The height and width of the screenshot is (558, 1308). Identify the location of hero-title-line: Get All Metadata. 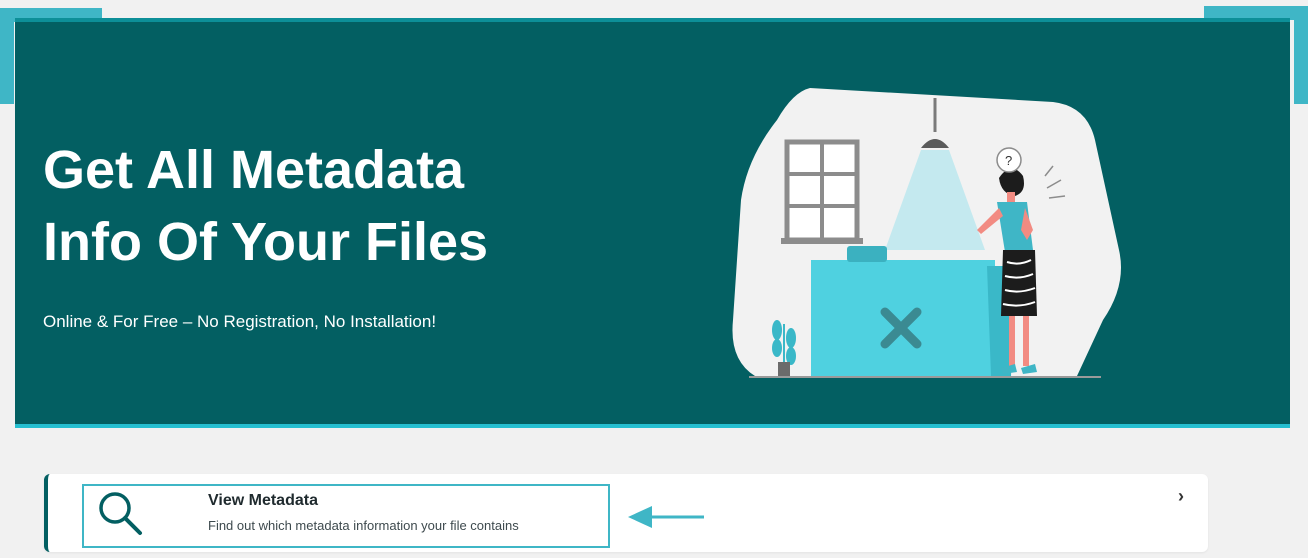
(254, 170).